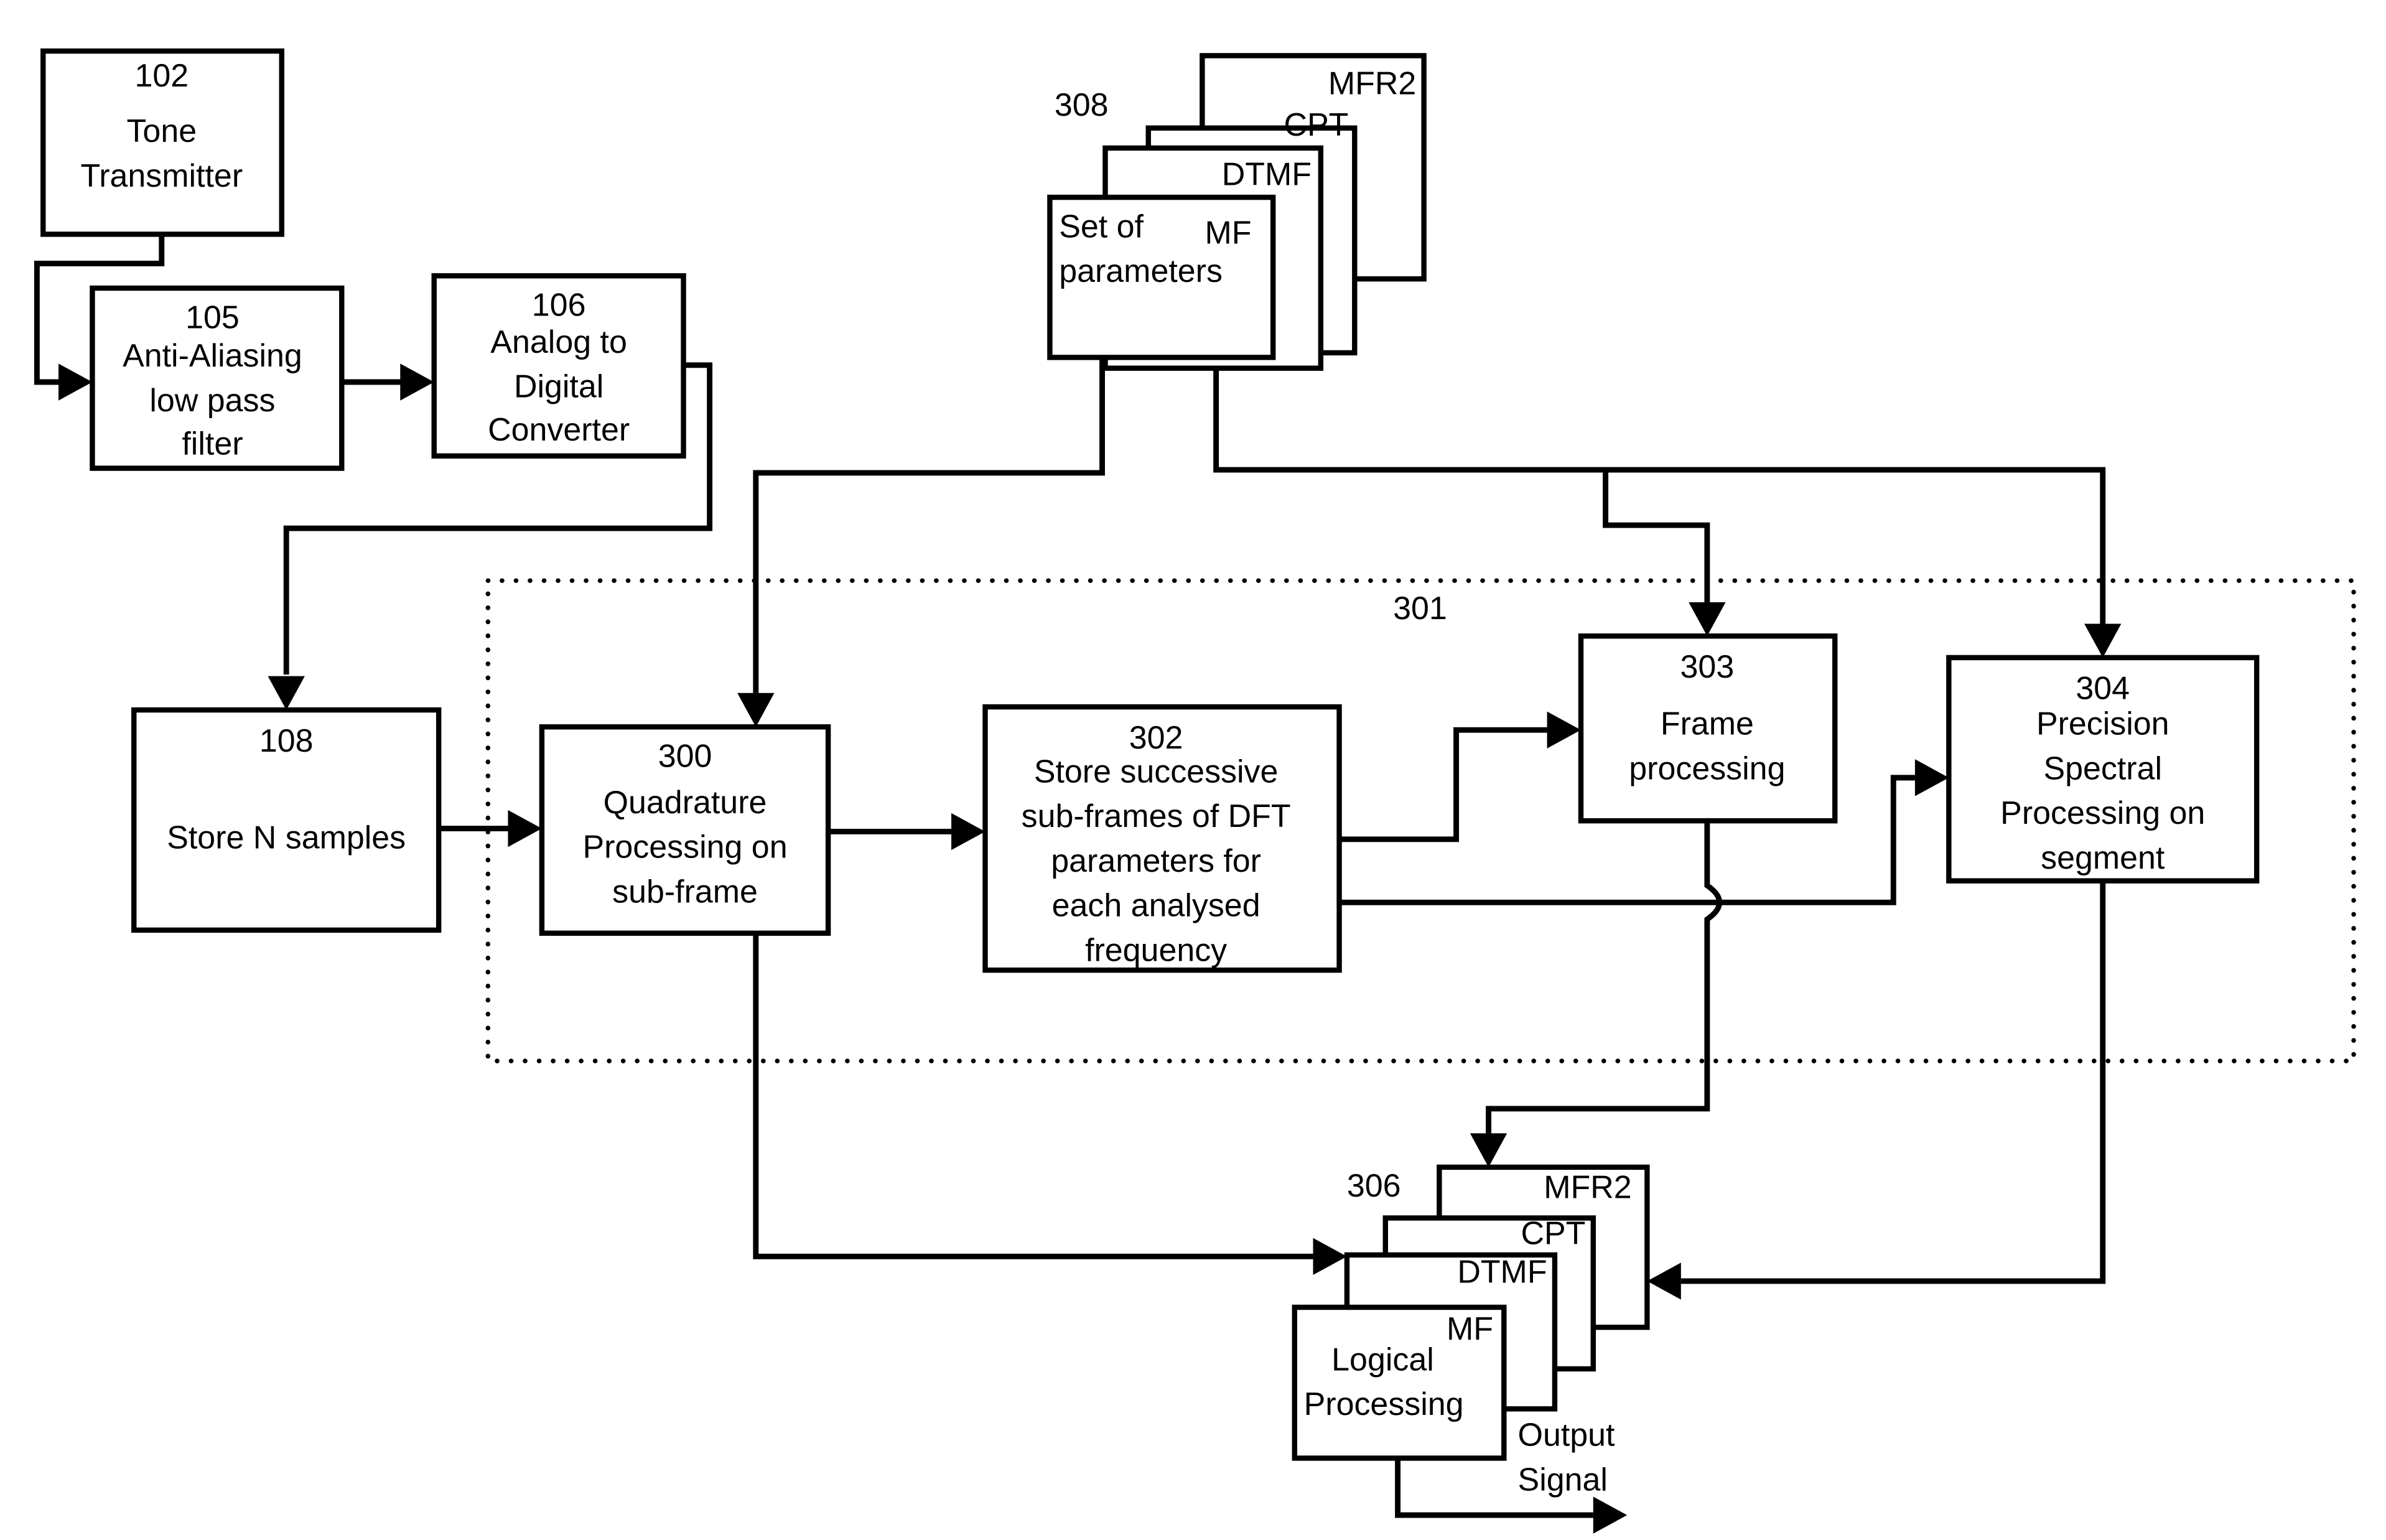 This screenshot has height=1540, width=2386. Describe the element at coordinates (161, 131) in the screenshot. I see `block-label-line: Tone` at that location.